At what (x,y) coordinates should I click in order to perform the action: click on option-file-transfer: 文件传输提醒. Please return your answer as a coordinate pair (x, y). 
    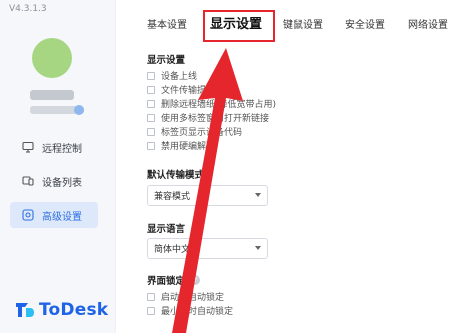
    Looking at the image, I should click on (181, 89).